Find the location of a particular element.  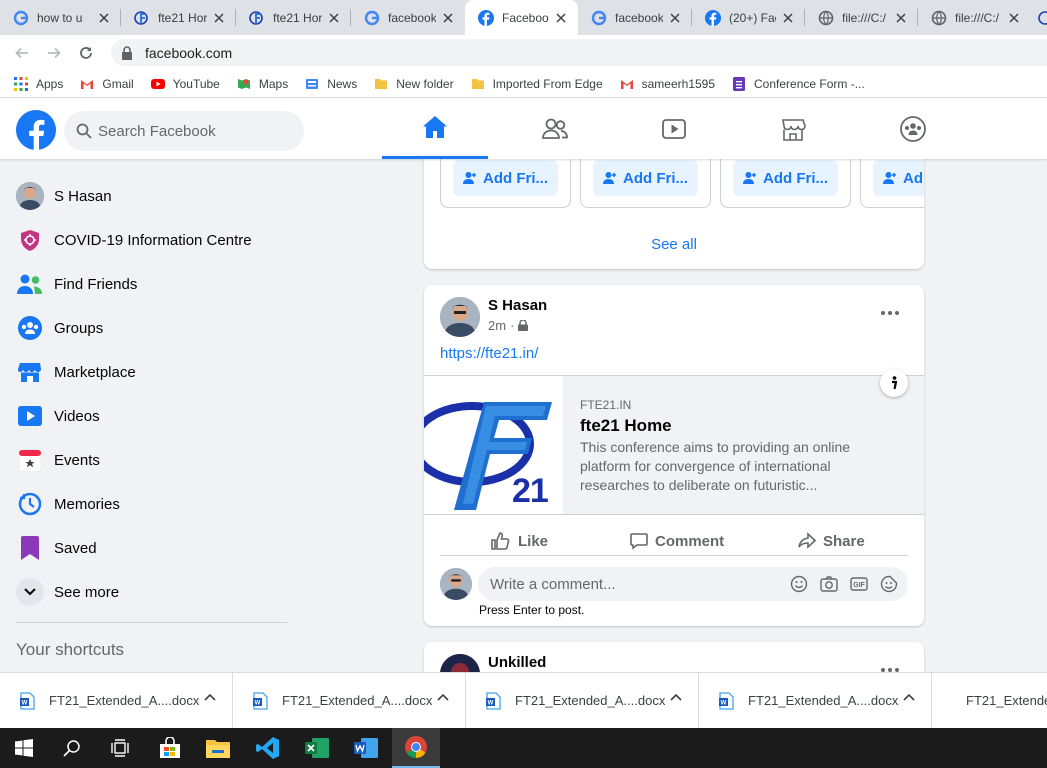

next-post-author: Unkilled is located at coordinates (517, 662).